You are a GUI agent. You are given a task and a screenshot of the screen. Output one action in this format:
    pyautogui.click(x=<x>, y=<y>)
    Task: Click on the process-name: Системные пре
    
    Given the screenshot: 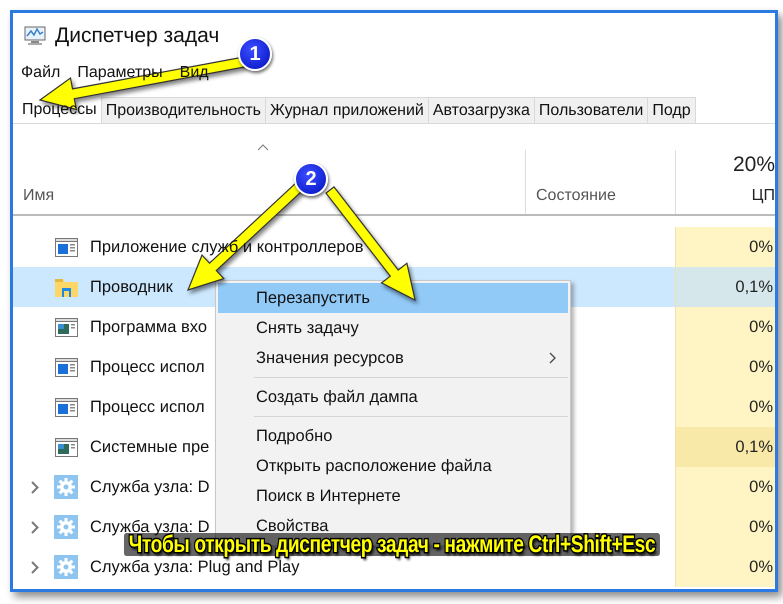 What is the action you would take?
    pyautogui.click(x=150, y=447)
    